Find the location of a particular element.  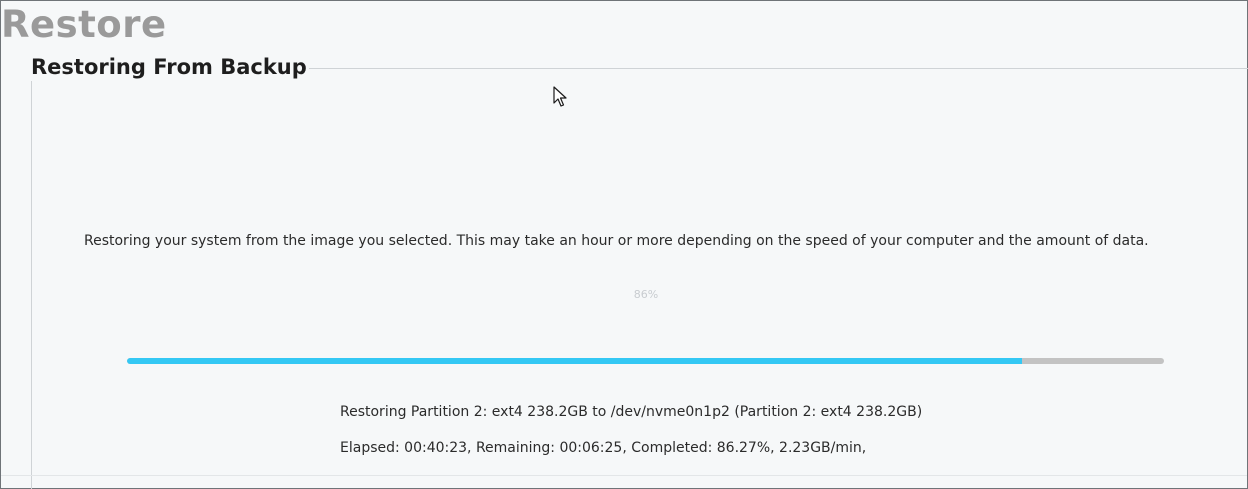

bottom-divider is located at coordinates (624, 475).